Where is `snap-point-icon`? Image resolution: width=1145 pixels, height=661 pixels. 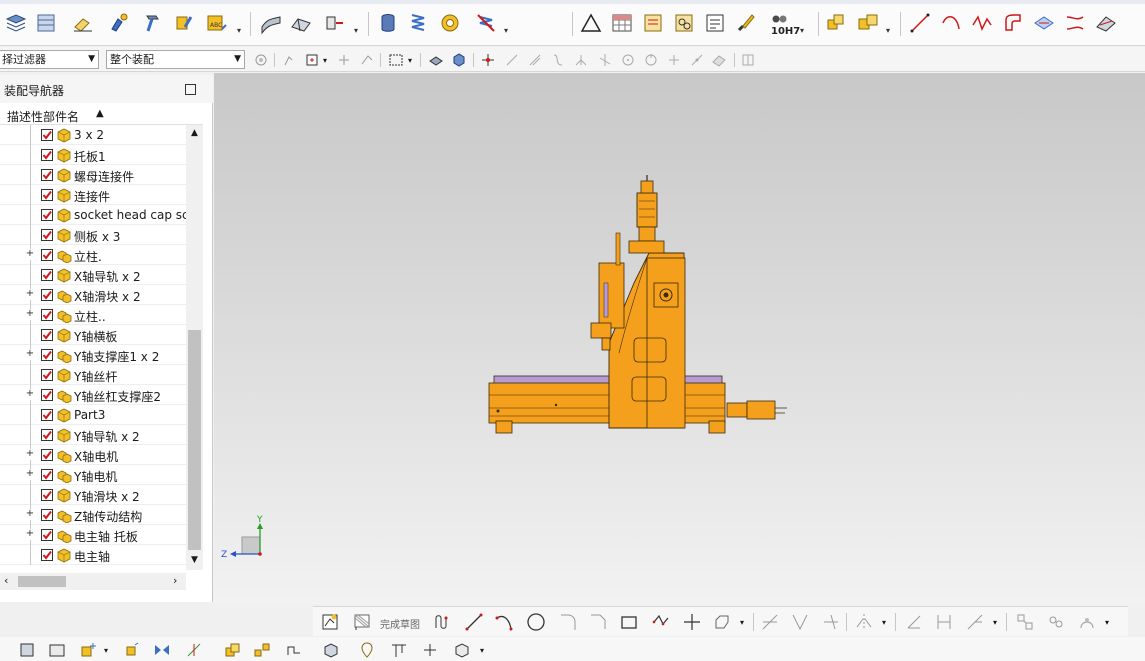 snap-point-icon is located at coordinates (290, 60).